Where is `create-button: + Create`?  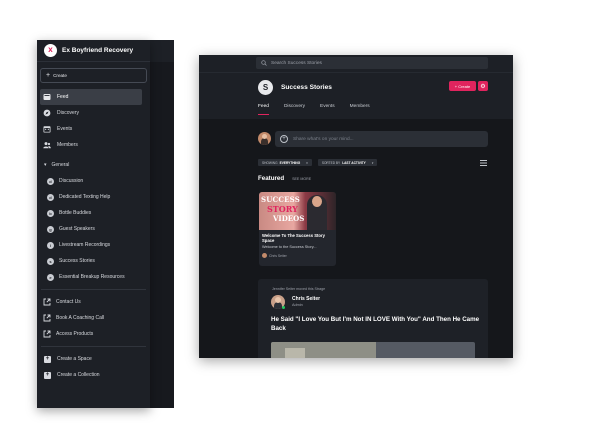 create-button: + Create is located at coordinates (93, 75).